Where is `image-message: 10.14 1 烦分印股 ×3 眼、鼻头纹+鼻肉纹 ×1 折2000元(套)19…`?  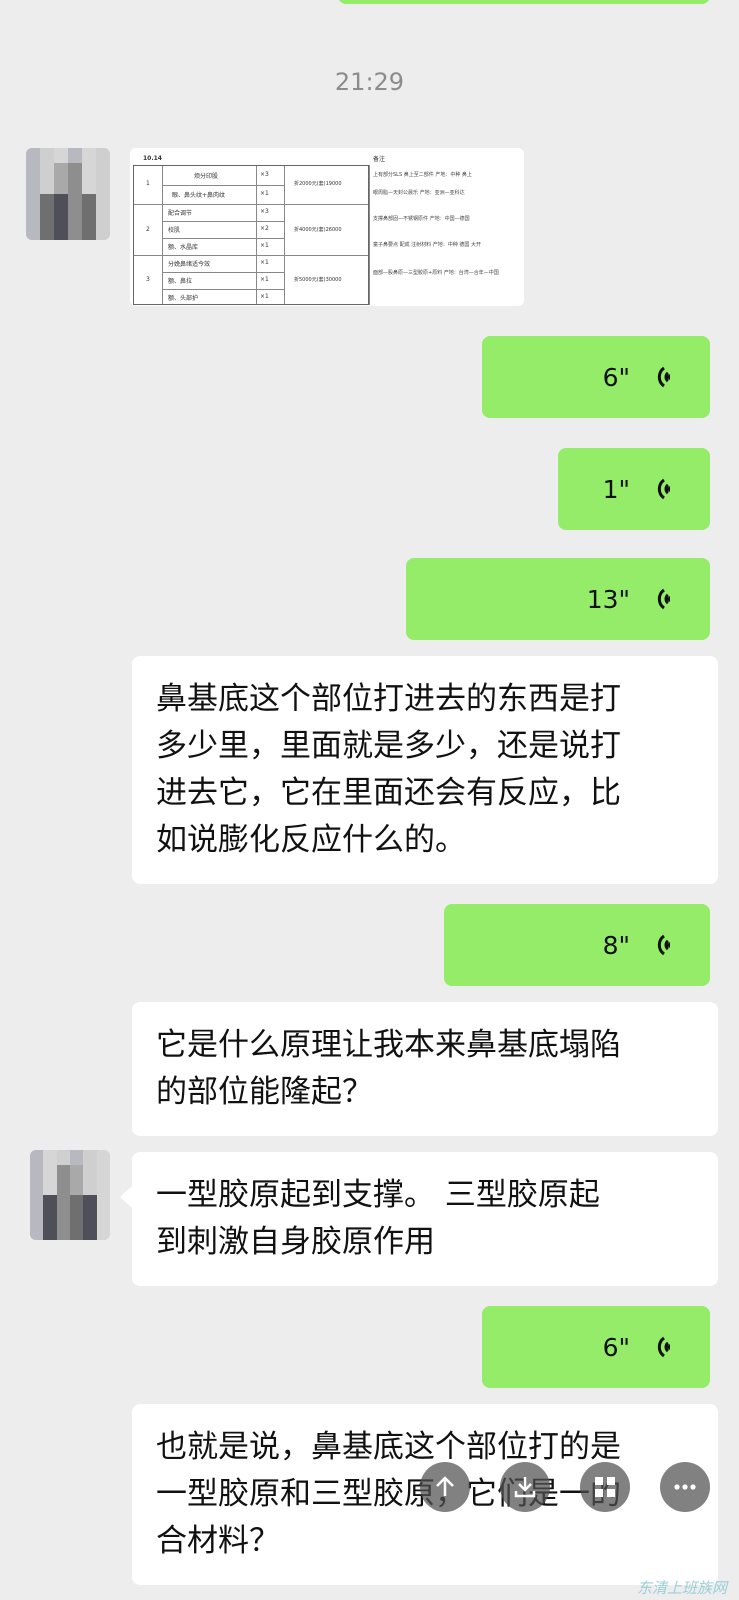 image-message: 10.14 1 烦分印股 ×3 眼、鼻头纹+鼻肉纹 ×1 折2000元(套)19… is located at coordinates (327, 227).